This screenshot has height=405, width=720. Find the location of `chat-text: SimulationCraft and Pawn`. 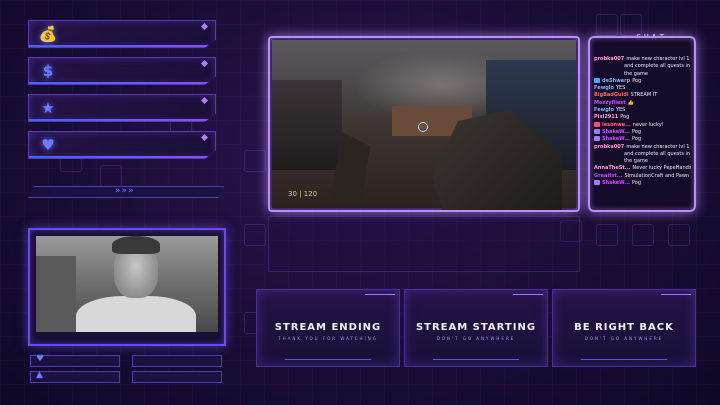

chat-text: SimulationCraft and Pawn is located at coordinates (657, 175).